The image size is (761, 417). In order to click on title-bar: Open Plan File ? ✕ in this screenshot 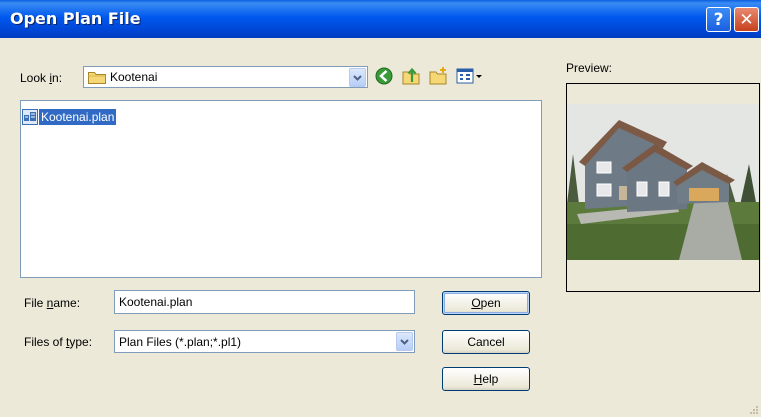, I will do `click(380, 19)`.